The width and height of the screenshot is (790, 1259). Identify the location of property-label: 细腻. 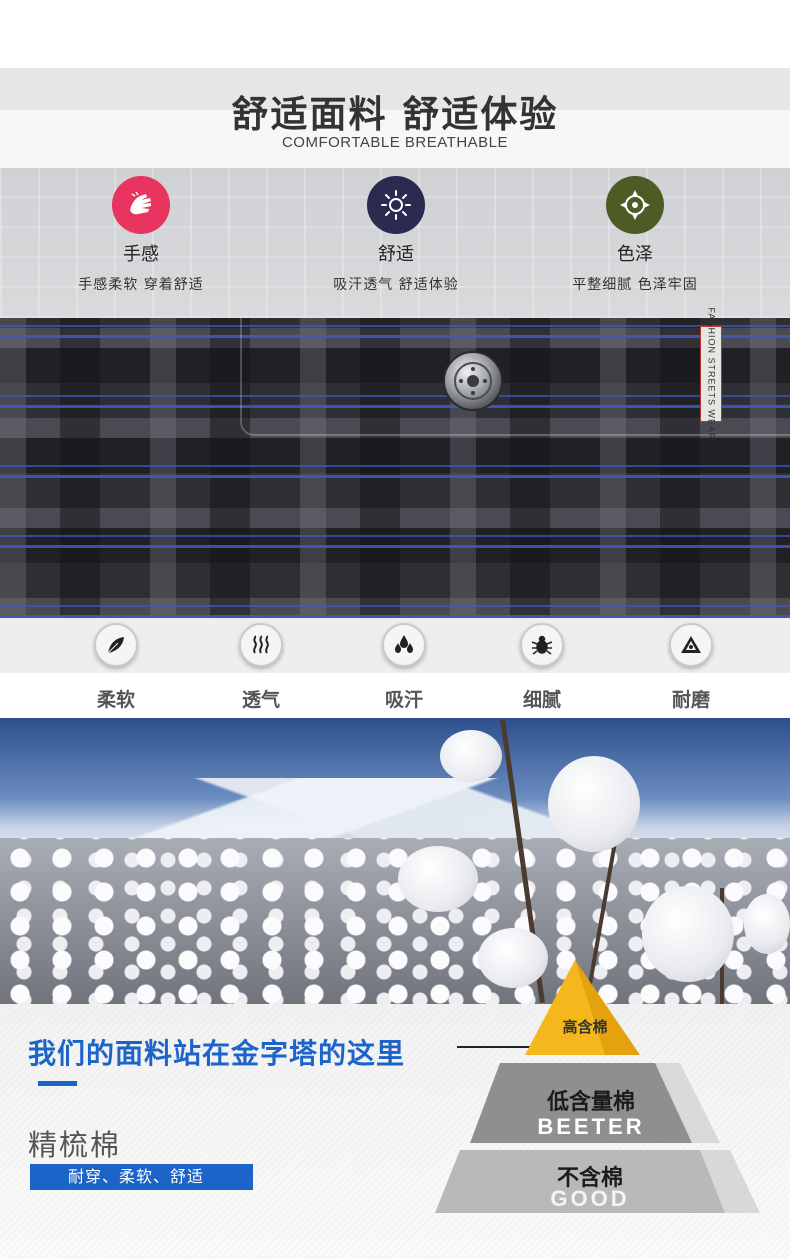
(541, 700).